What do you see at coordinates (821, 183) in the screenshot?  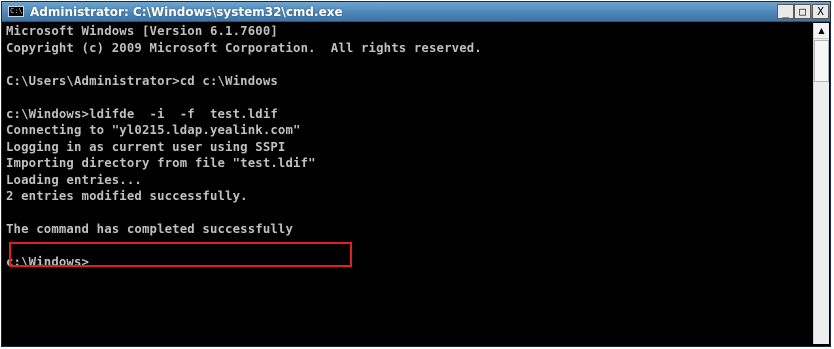 I see `vertical-scrollbar: ▲` at bounding box center [821, 183].